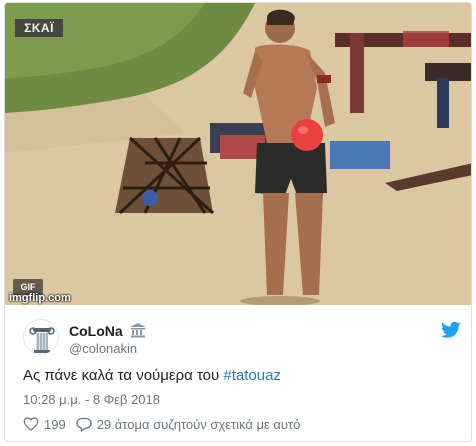  I want to click on display-name: CoLoNa, so click(96, 331).